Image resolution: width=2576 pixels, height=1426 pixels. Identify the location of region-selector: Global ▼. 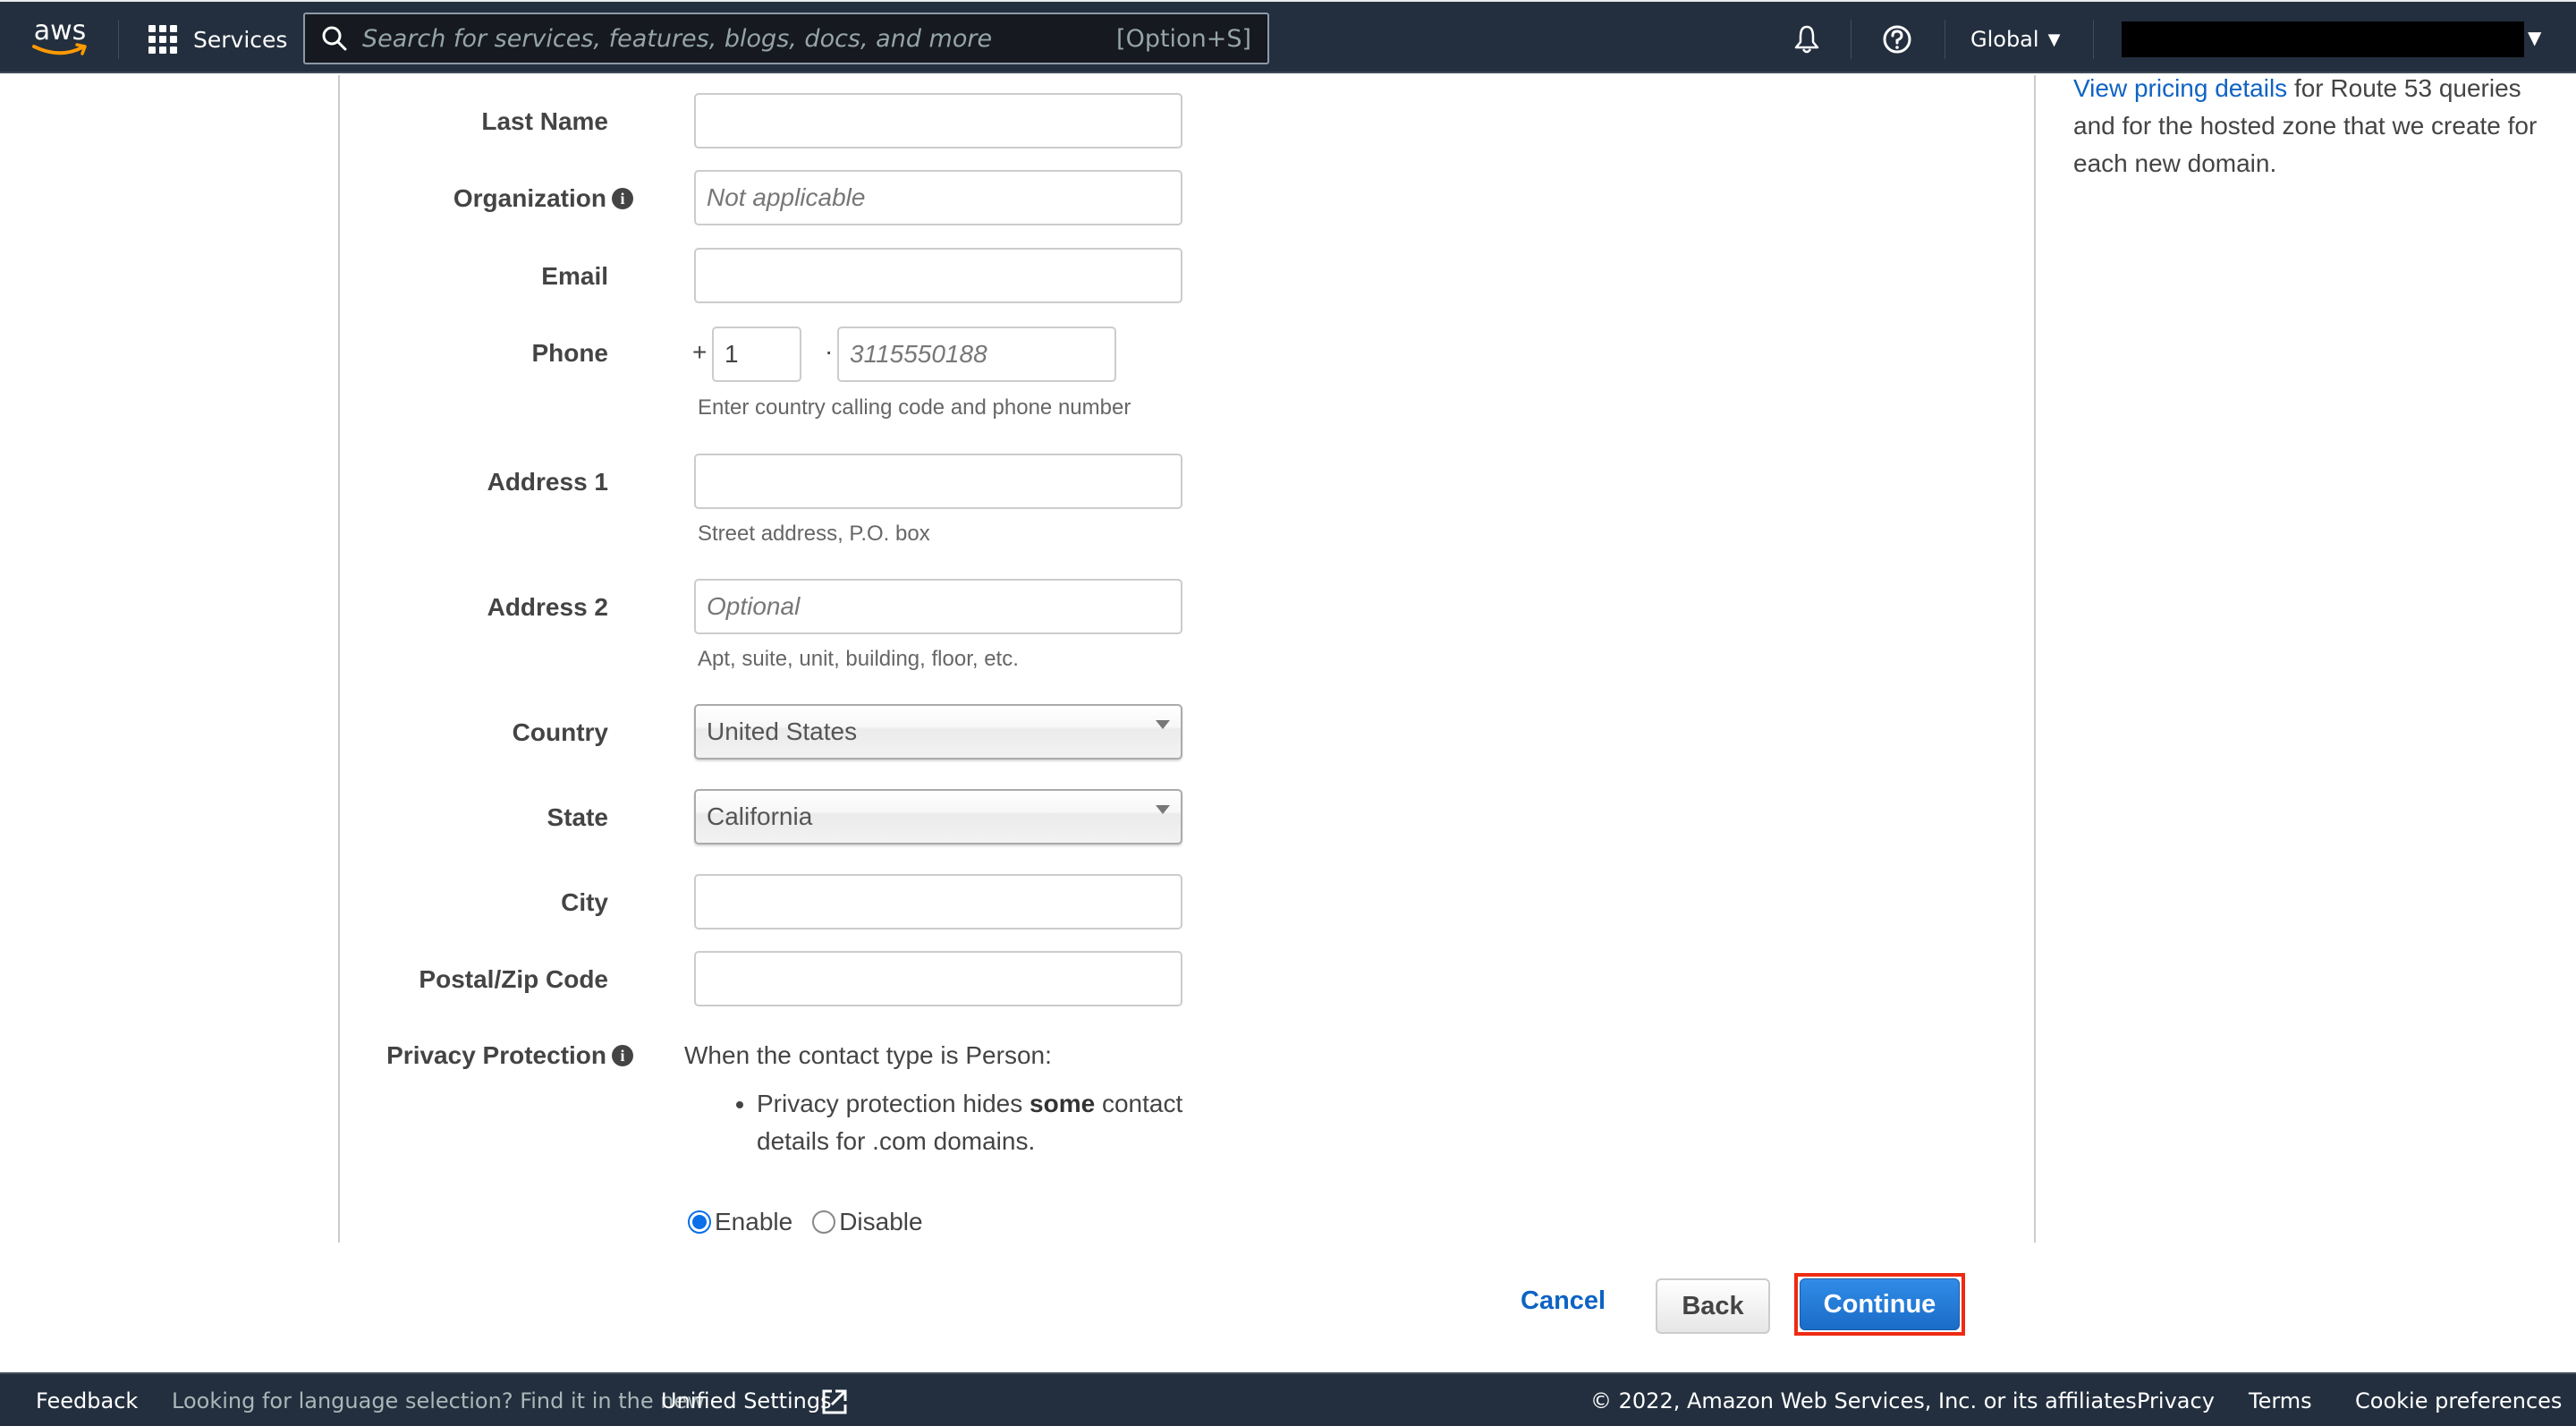
(2015, 39).